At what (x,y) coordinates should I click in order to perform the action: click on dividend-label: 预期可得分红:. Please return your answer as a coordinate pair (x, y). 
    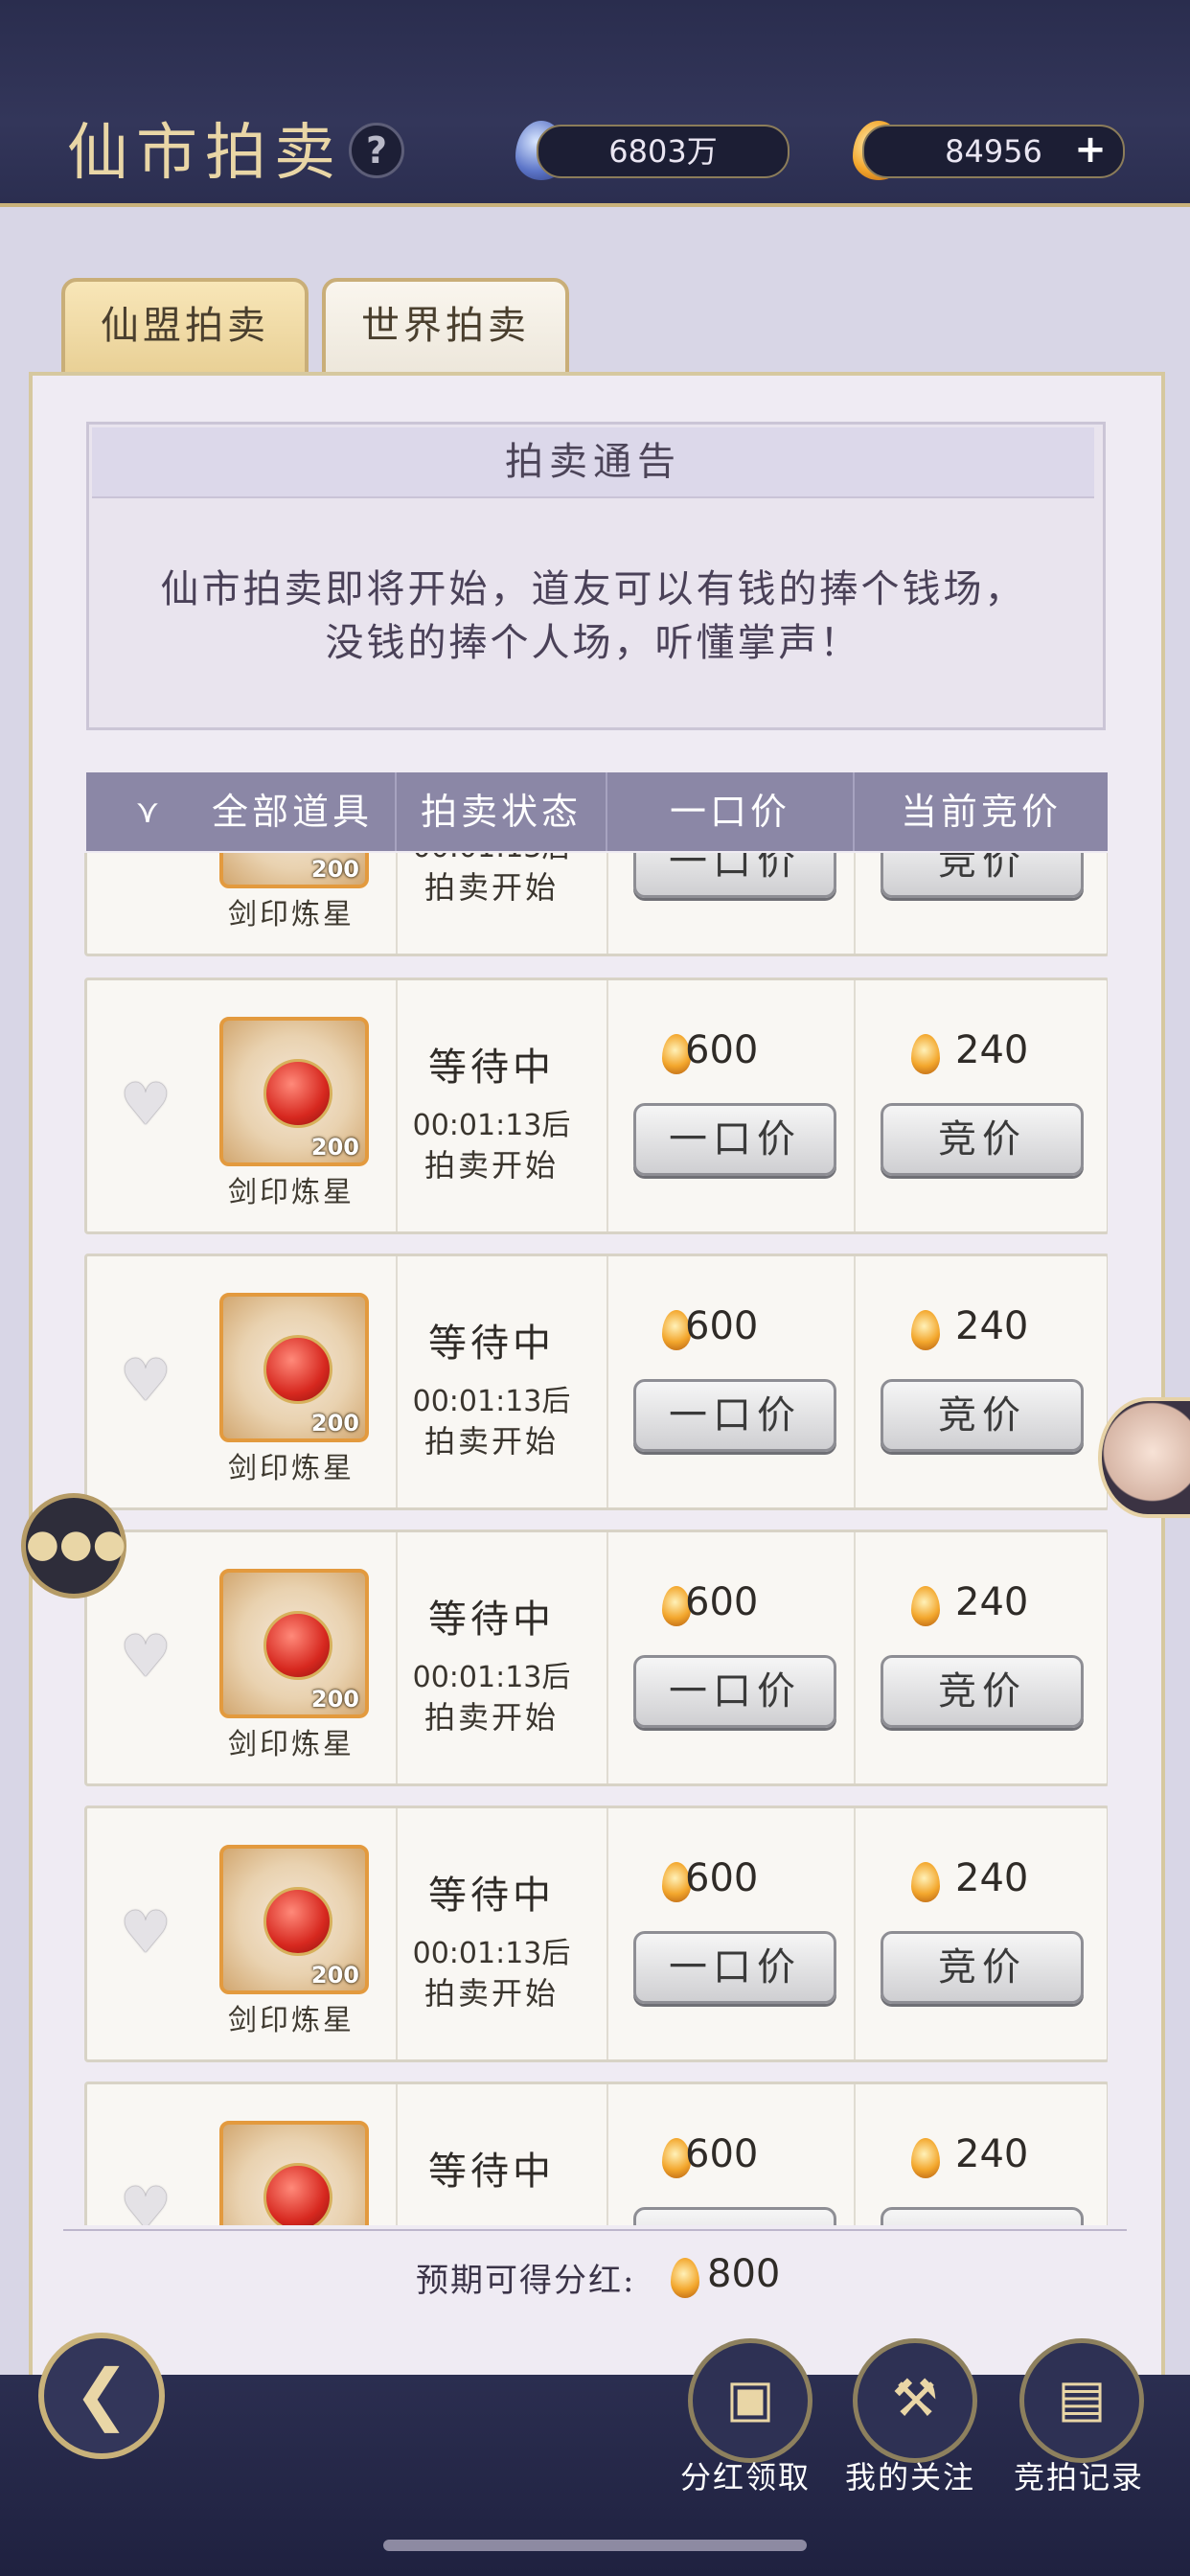
    Looking at the image, I should click on (526, 2281).